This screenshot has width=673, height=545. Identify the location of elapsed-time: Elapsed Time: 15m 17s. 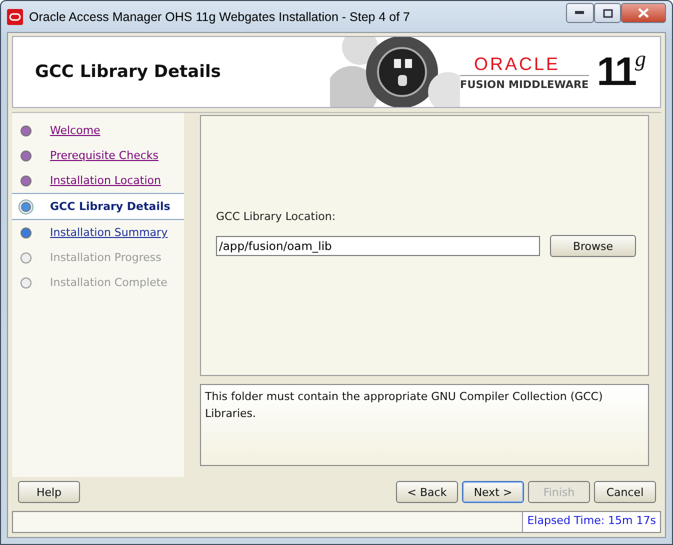
(591, 522).